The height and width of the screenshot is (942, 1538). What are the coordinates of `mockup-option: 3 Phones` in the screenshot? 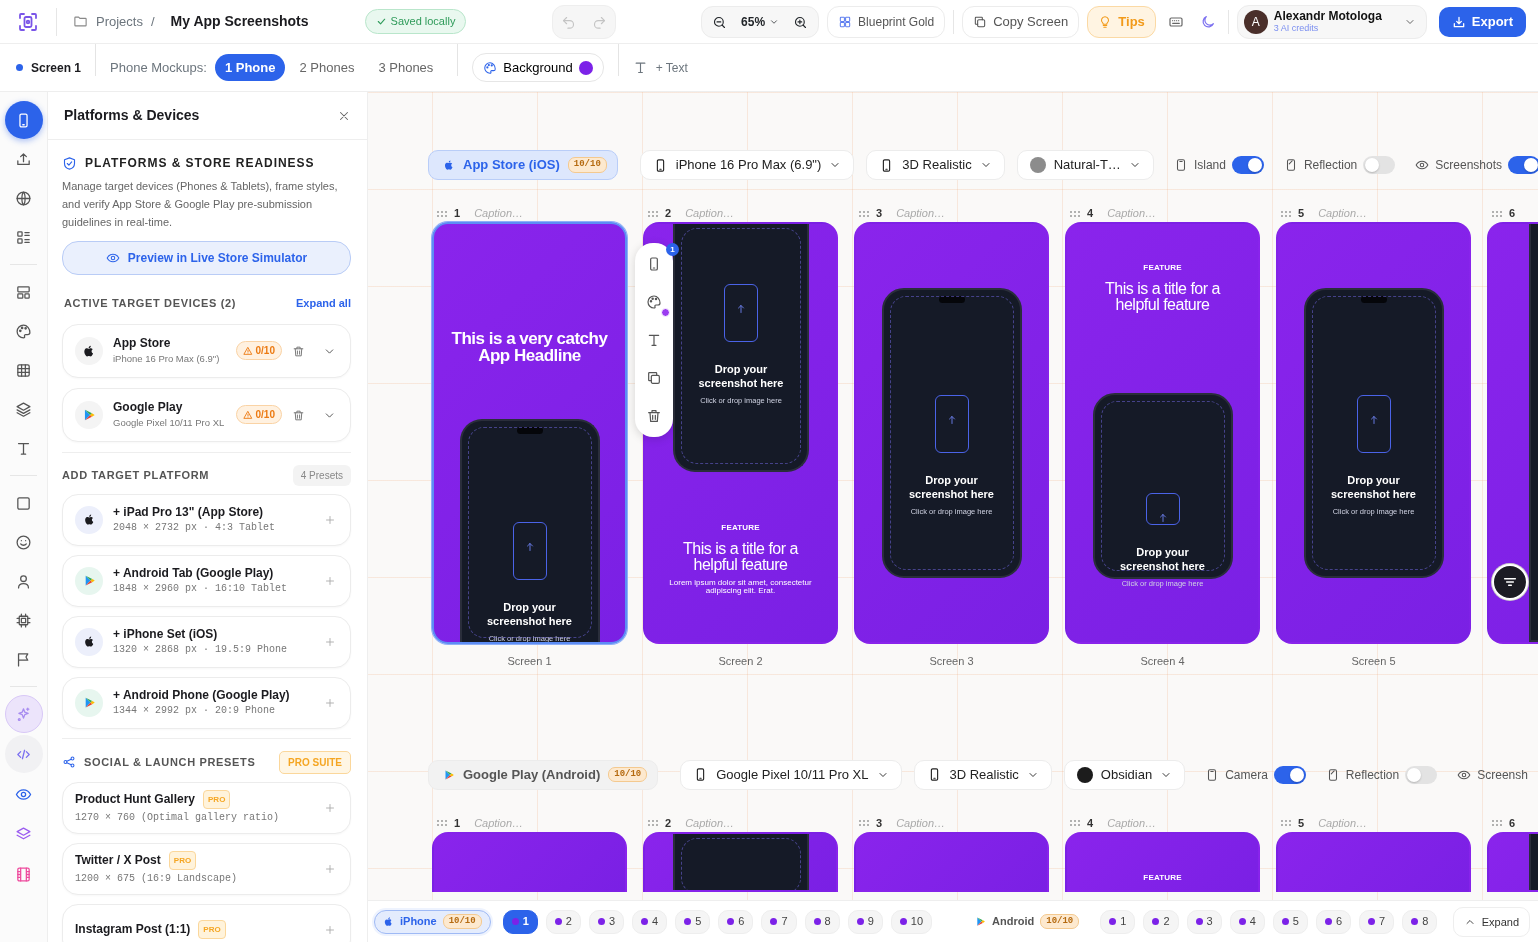 It's located at (406, 67).